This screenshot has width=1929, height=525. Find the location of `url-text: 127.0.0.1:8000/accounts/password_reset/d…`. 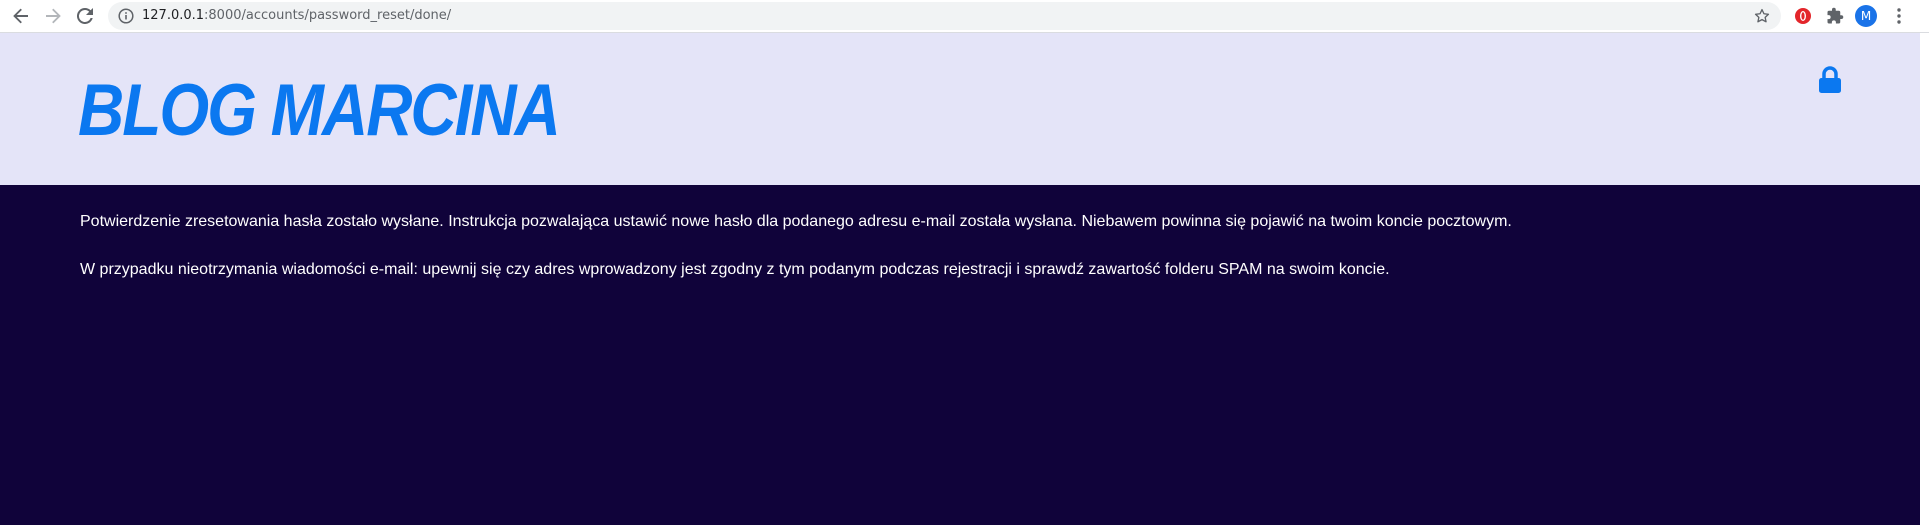

url-text: 127.0.0.1:8000/accounts/password_reset/d… is located at coordinates (296, 16).